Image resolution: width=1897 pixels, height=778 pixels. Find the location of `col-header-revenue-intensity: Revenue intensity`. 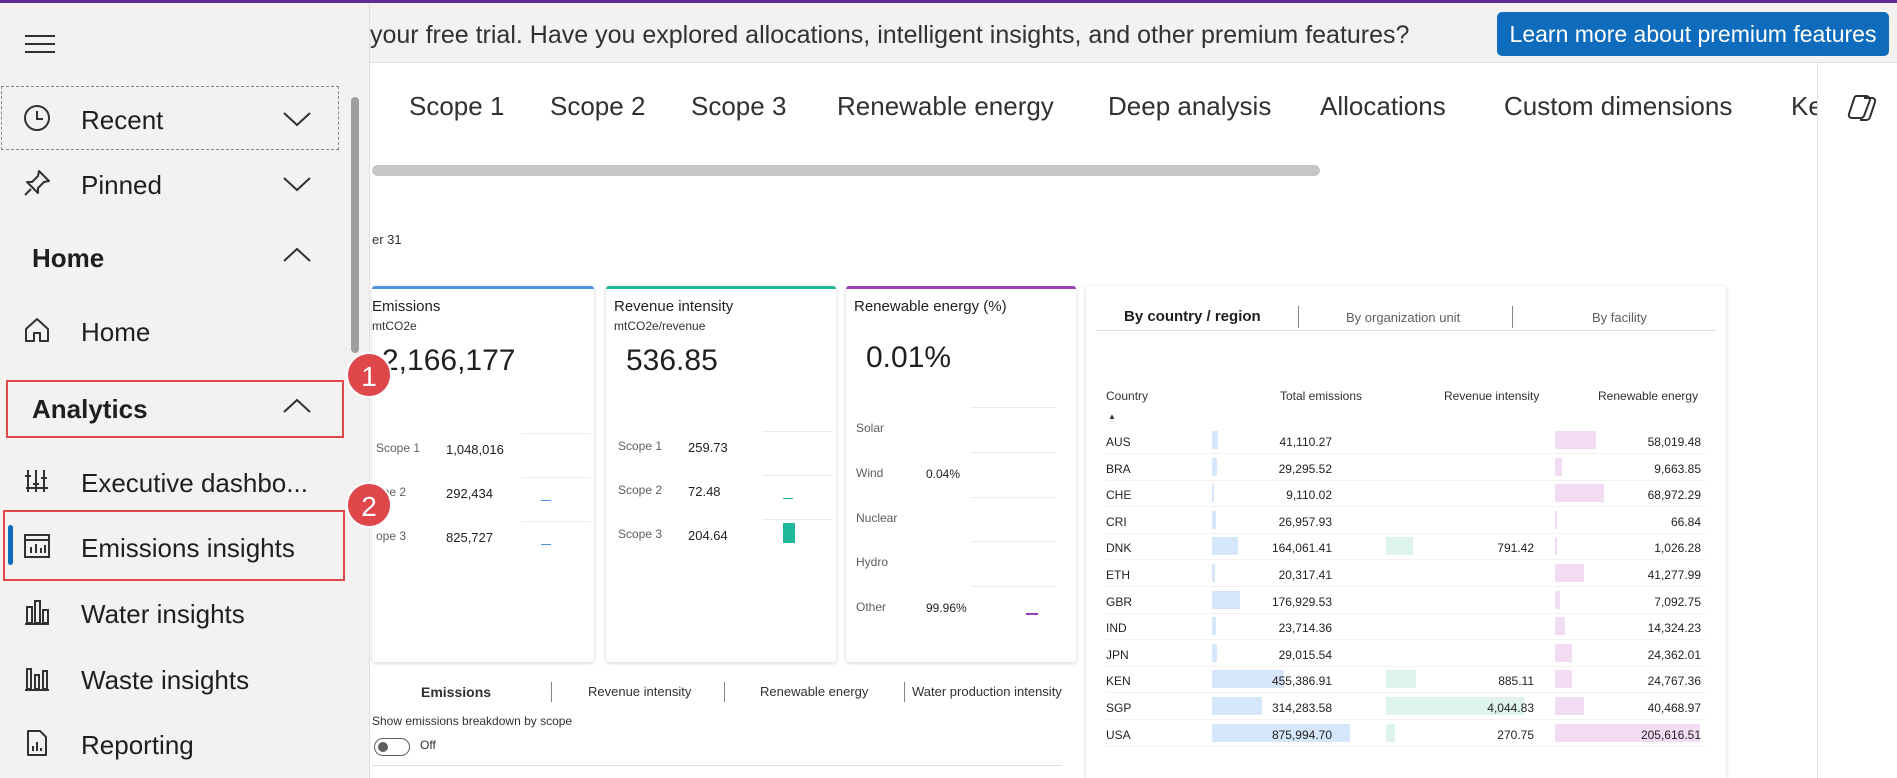

col-header-revenue-intensity: Revenue intensity is located at coordinates (1491, 396).